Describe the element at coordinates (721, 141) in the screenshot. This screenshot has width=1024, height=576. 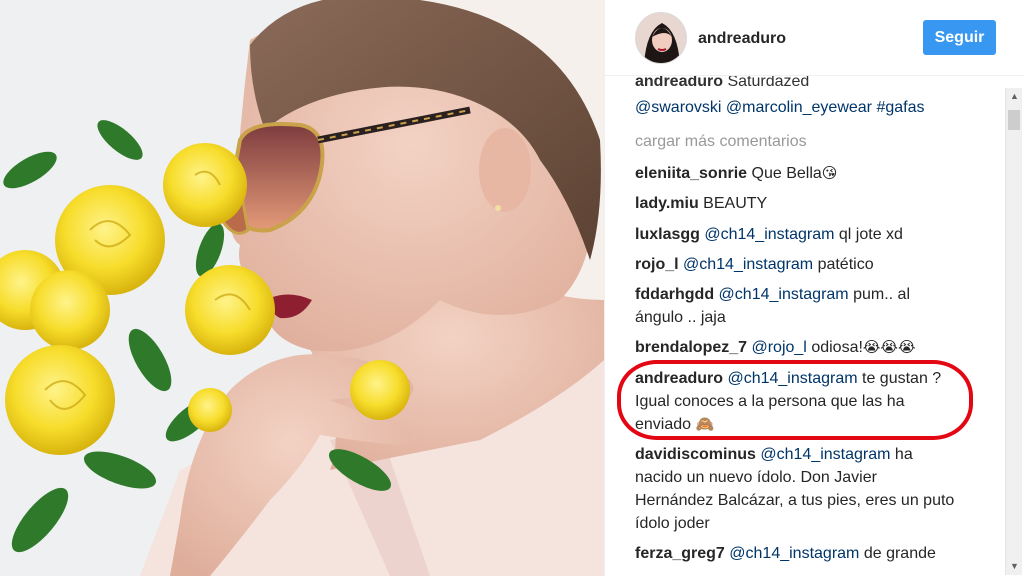
I see `load-more-label: cargar más comentarios` at that location.